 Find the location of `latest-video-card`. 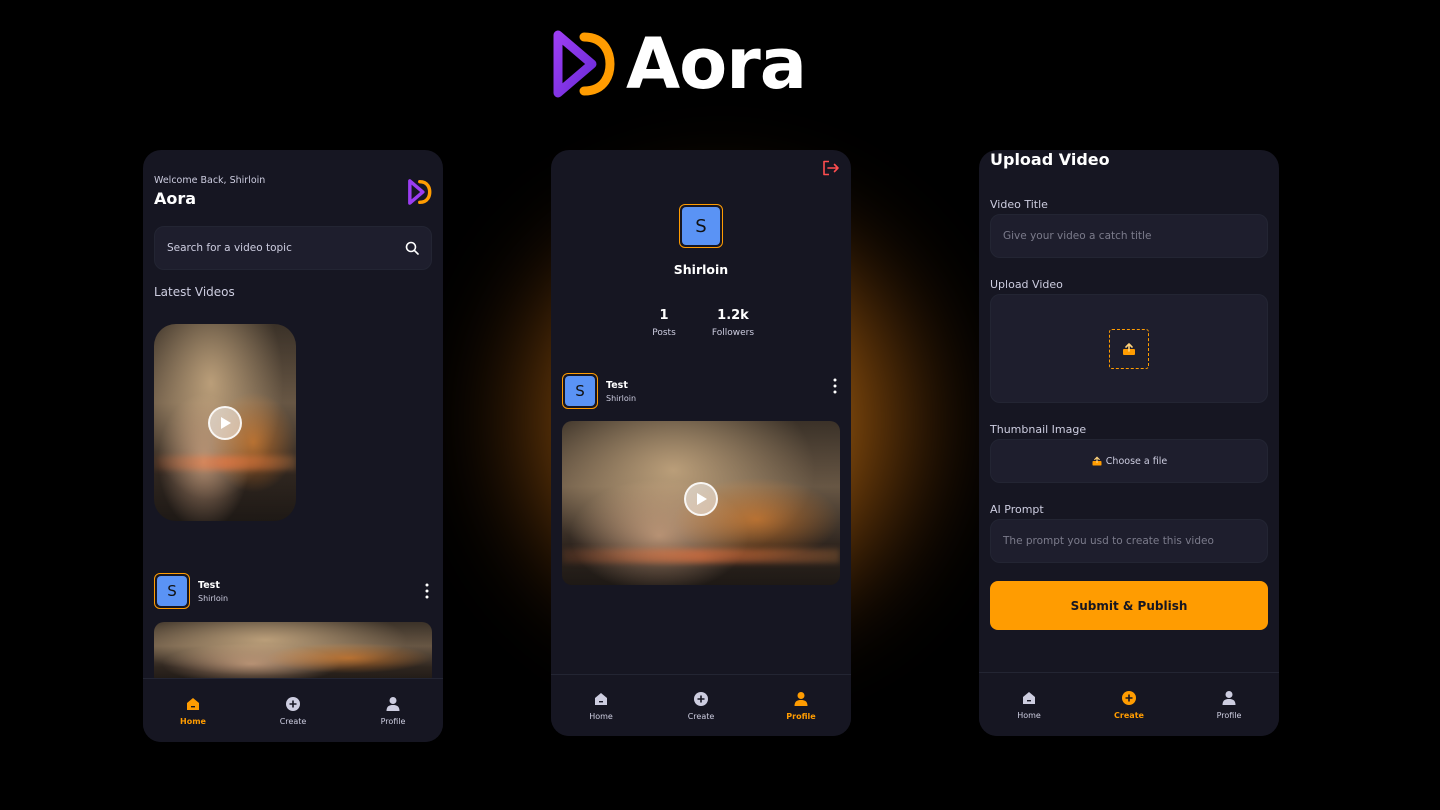

latest-video-card is located at coordinates (225, 422).